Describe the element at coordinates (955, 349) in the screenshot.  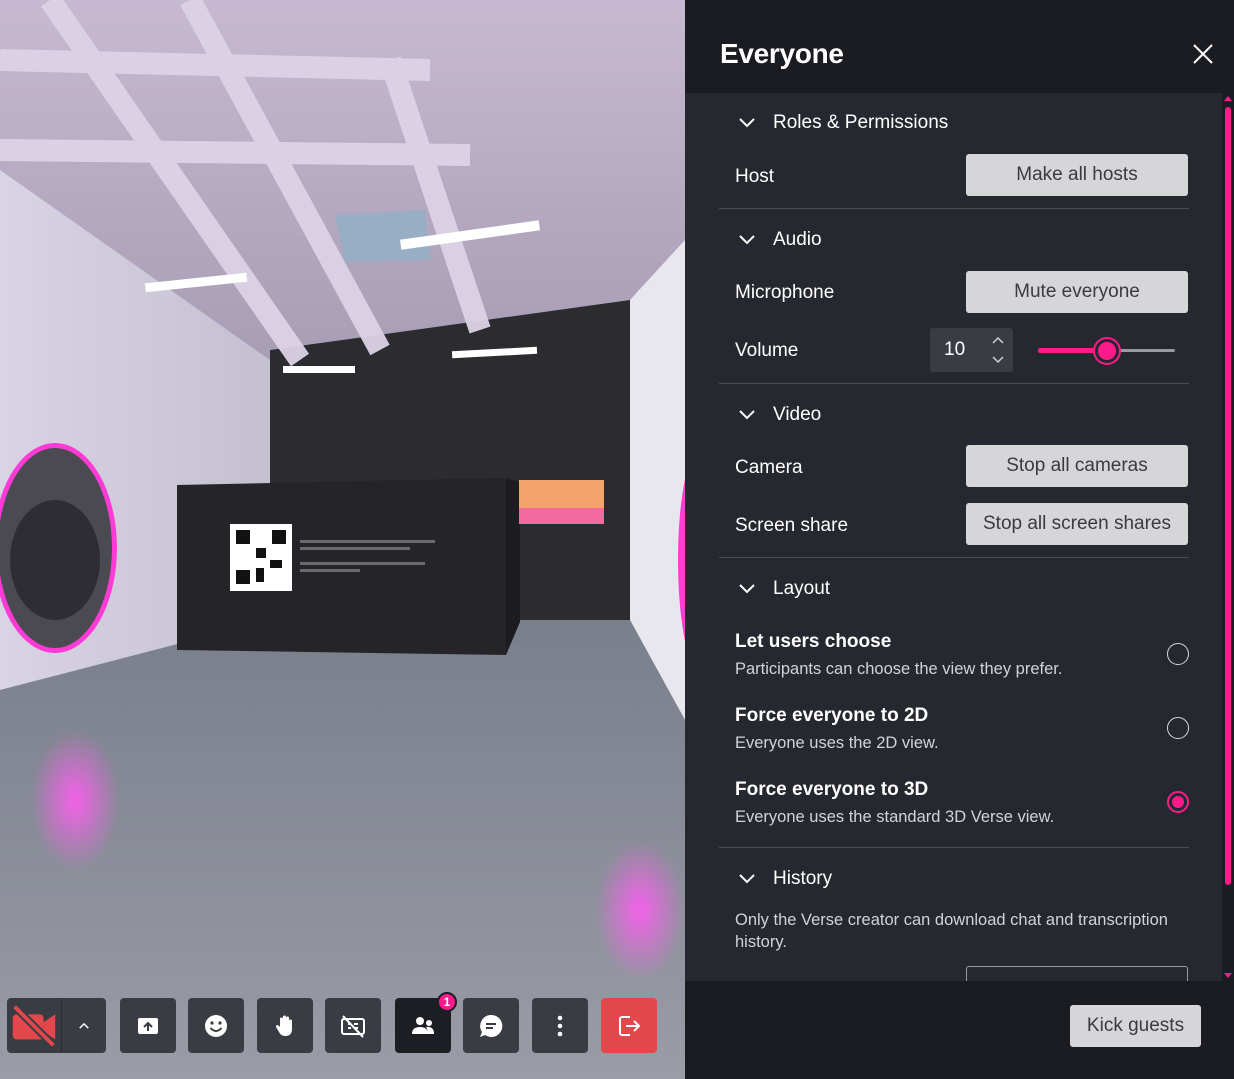
I see `volume-value: 10` at that location.